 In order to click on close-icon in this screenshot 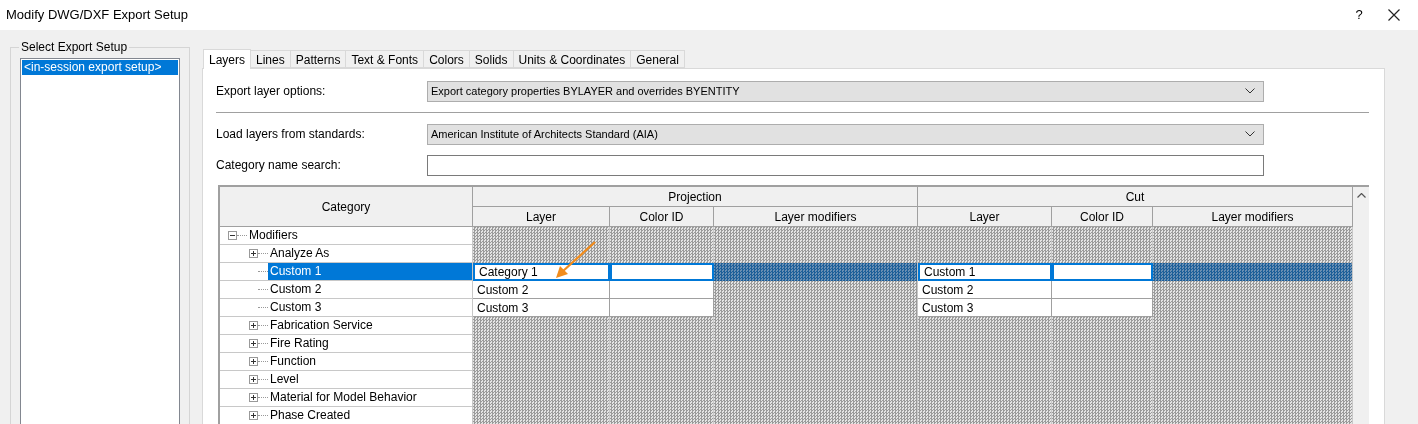, I will do `click(1394, 15)`.